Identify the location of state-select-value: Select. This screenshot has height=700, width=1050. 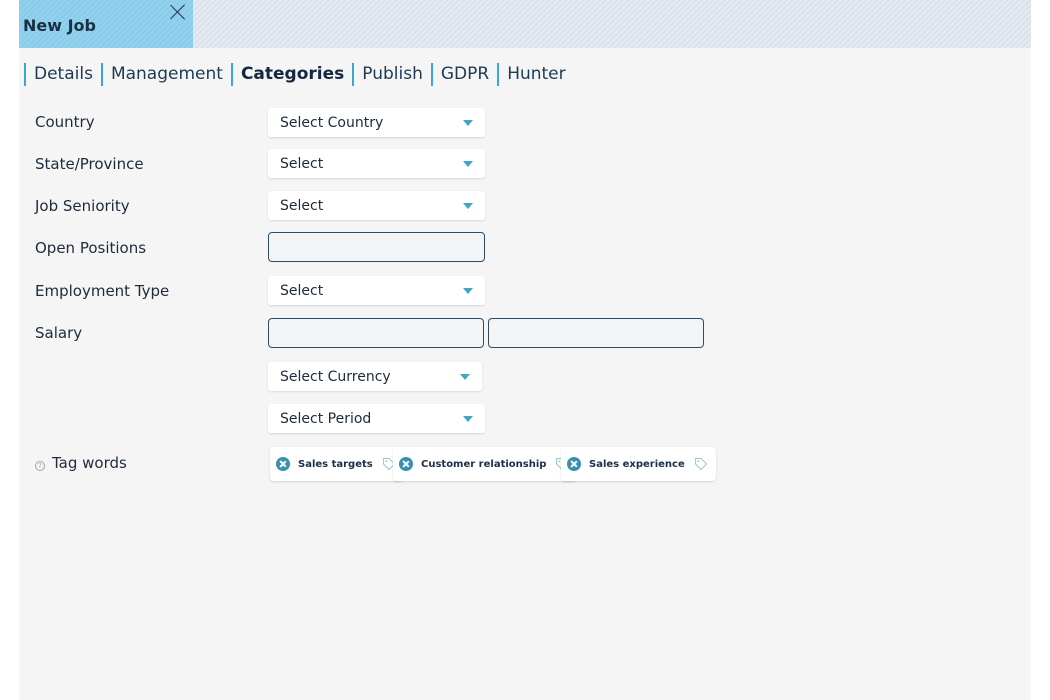
(302, 164).